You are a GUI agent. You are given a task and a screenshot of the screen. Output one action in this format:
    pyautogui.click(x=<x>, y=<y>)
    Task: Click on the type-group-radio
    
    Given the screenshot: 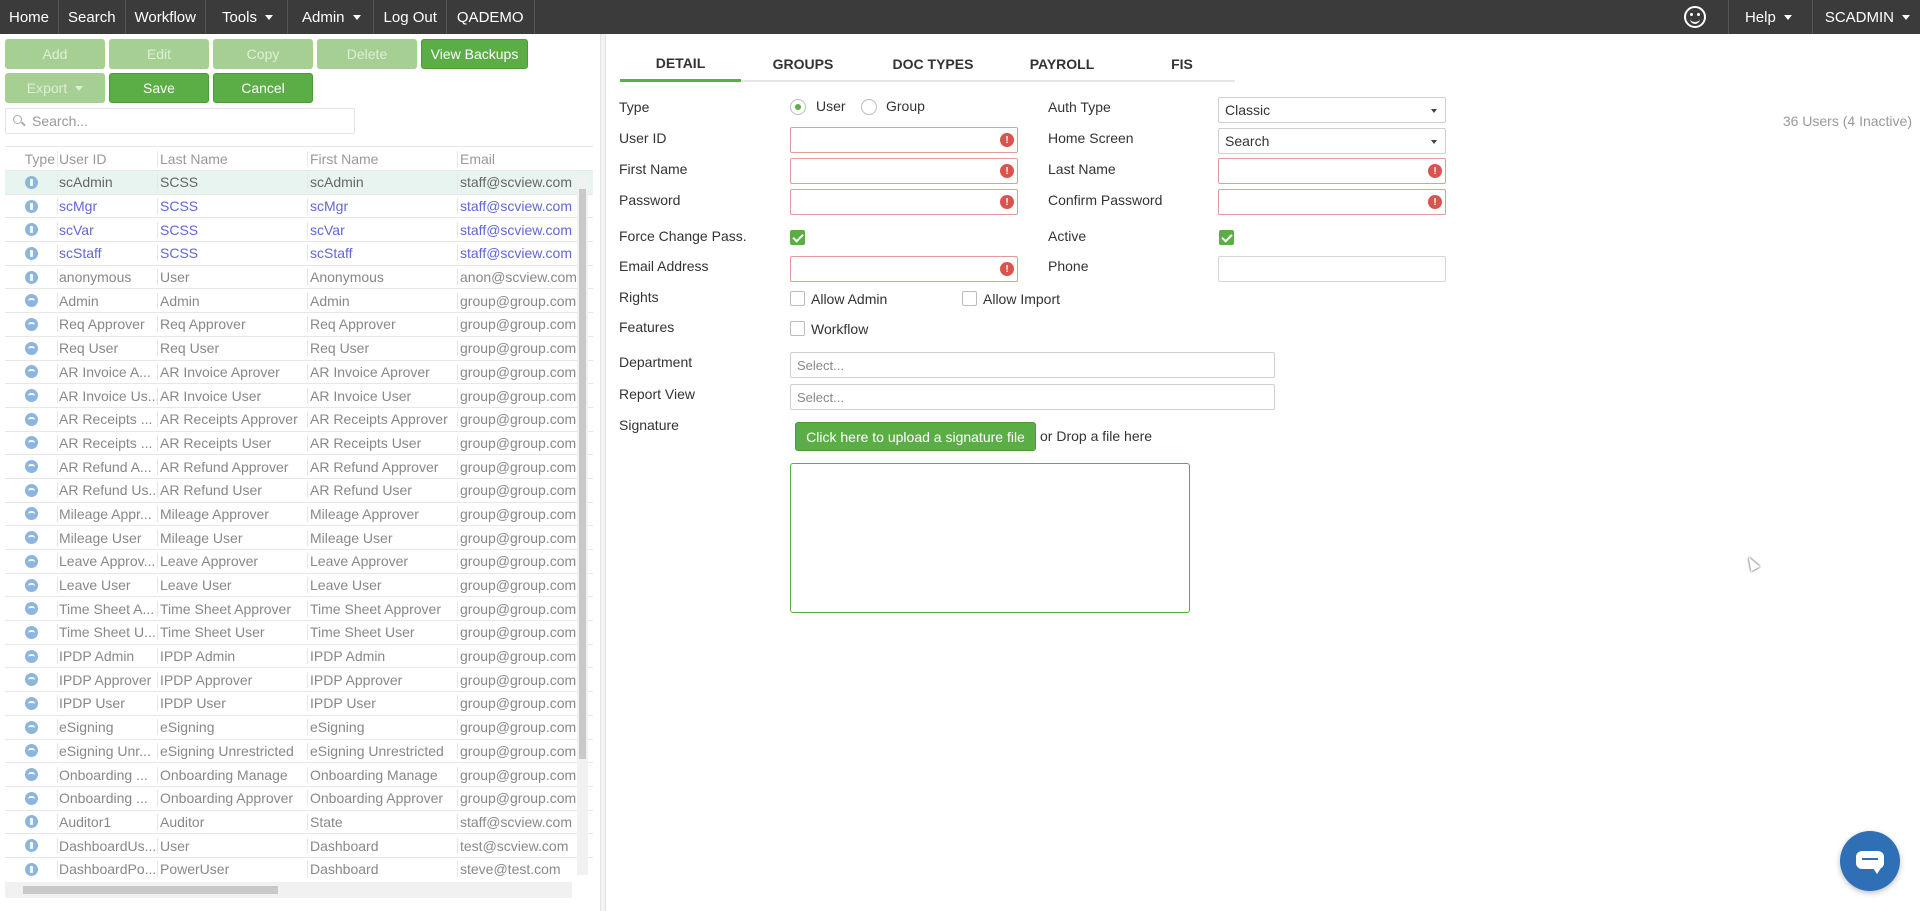 What is the action you would take?
    pyautogui.click(x=869, y=107)
    